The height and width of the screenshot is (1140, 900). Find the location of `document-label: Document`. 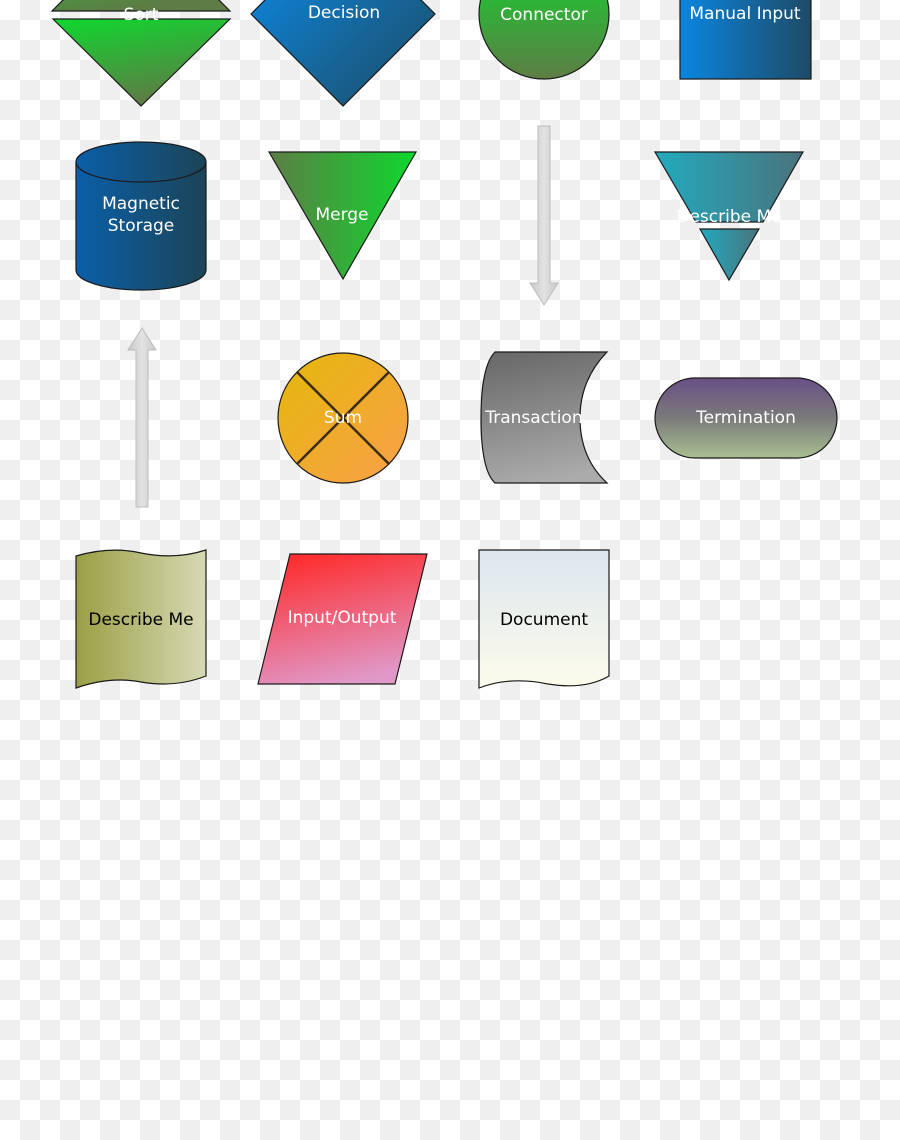

document-label: Document is located at coordinates (544, 620).